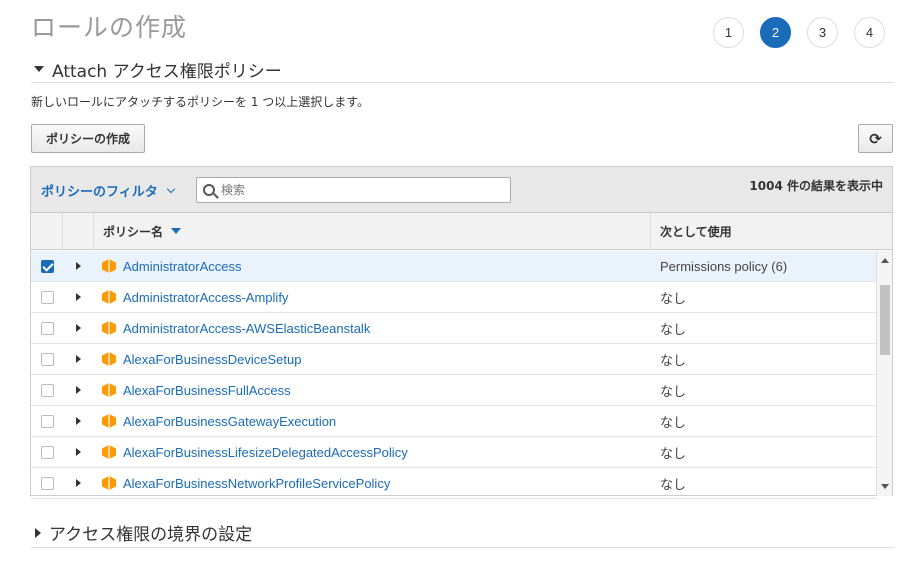 The width and height of the screenshot is (916, 588). Describe the element at coordinates (884, 373) in the screenshot. I see `table-scrollbar` at that location.